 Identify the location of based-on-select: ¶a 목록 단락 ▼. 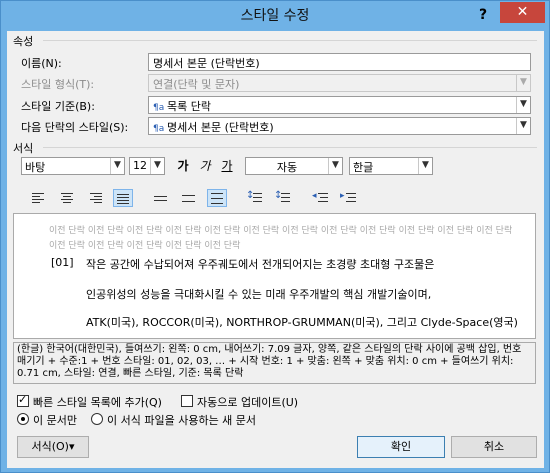
(339, 105).